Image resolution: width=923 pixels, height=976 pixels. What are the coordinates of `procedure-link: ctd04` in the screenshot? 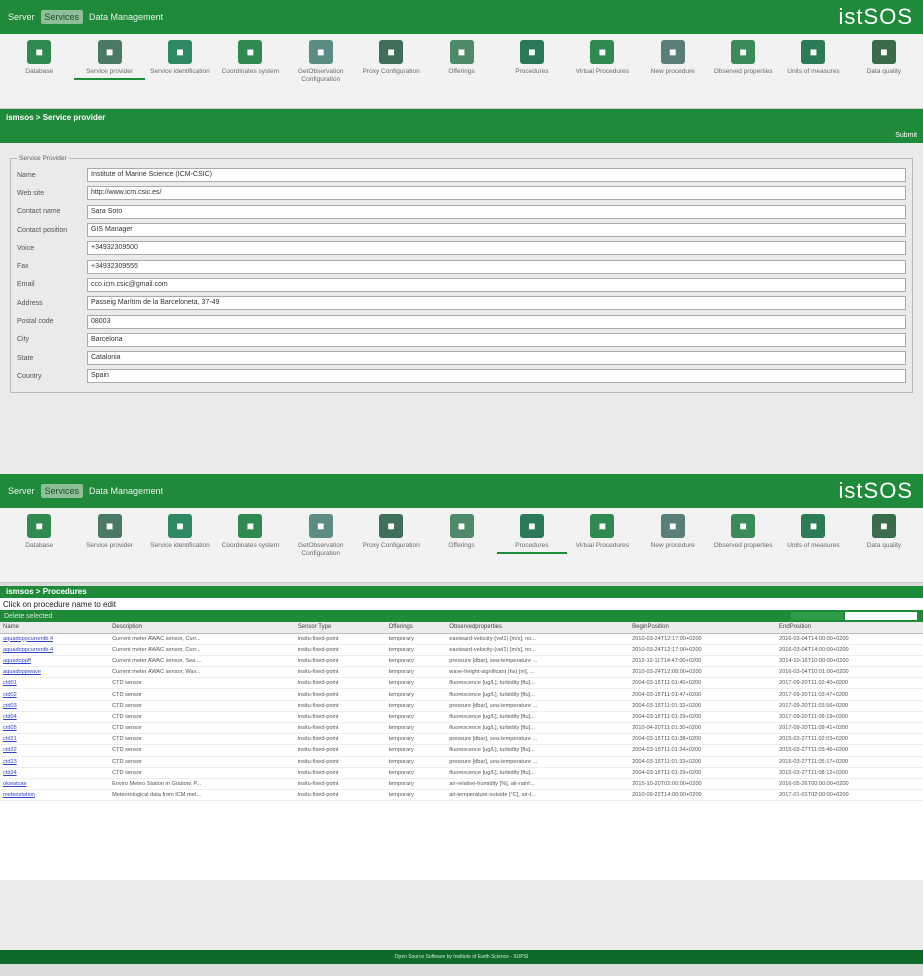 It's located at (55, 717).